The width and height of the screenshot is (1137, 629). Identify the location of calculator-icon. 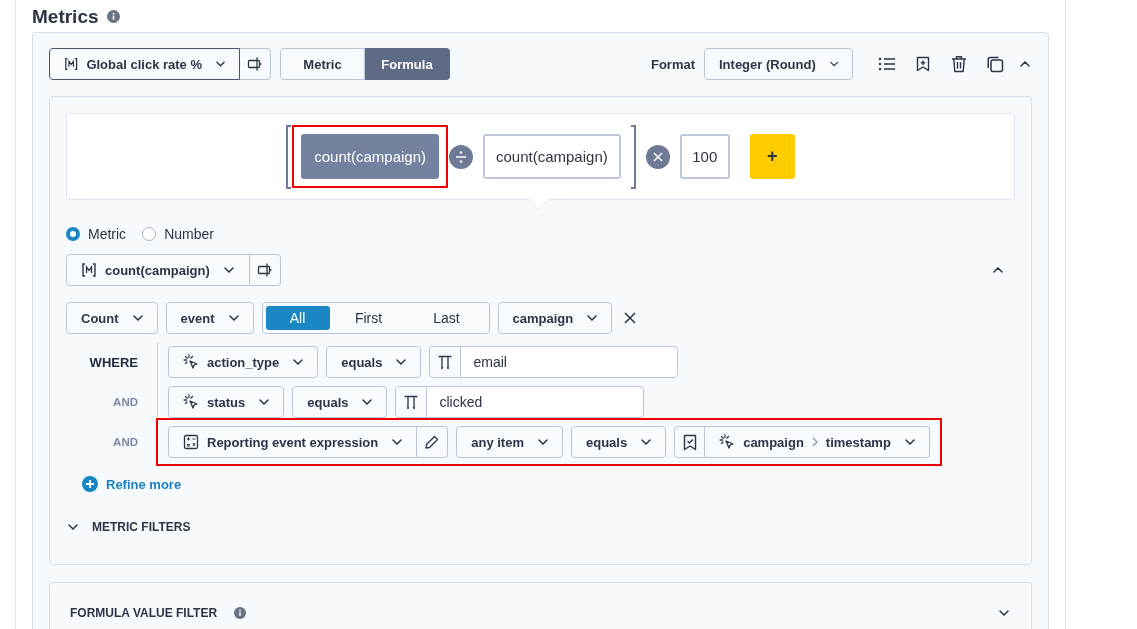
(191, 442).